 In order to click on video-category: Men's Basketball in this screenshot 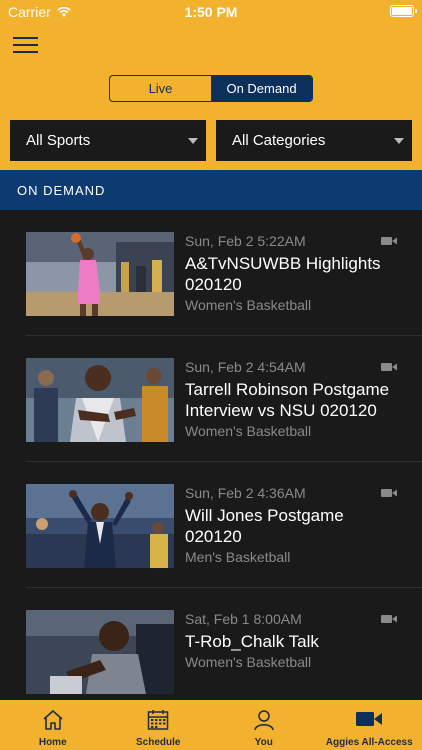, I will do `click(238, 557)`.